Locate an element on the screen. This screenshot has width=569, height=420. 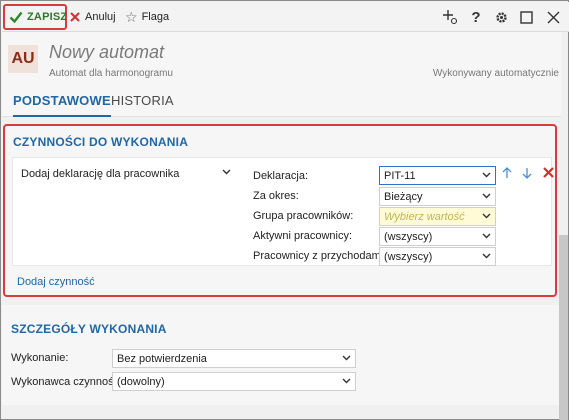
active-employees-select: (wszyscy) is located at coordinates (437, 236).